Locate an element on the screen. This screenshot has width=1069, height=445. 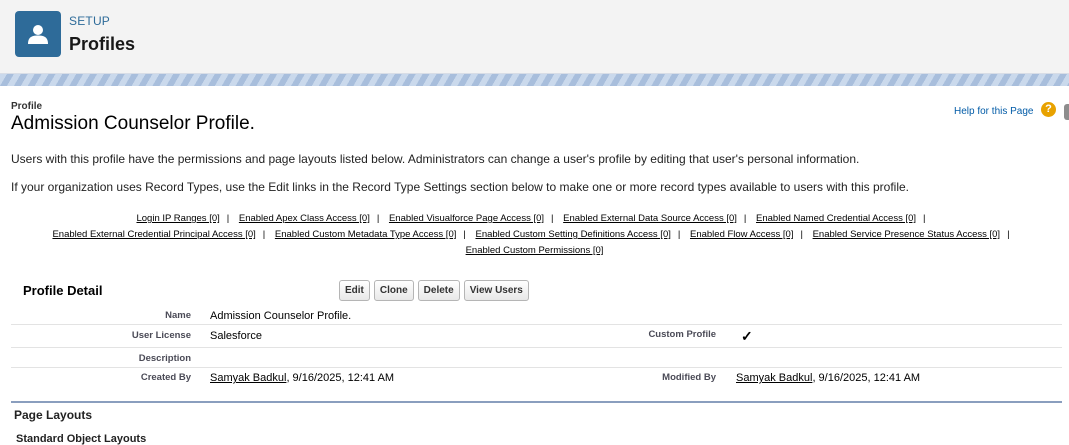
access-link: Enabled Custom Permissions [0] is located at coordinates (535, 250).